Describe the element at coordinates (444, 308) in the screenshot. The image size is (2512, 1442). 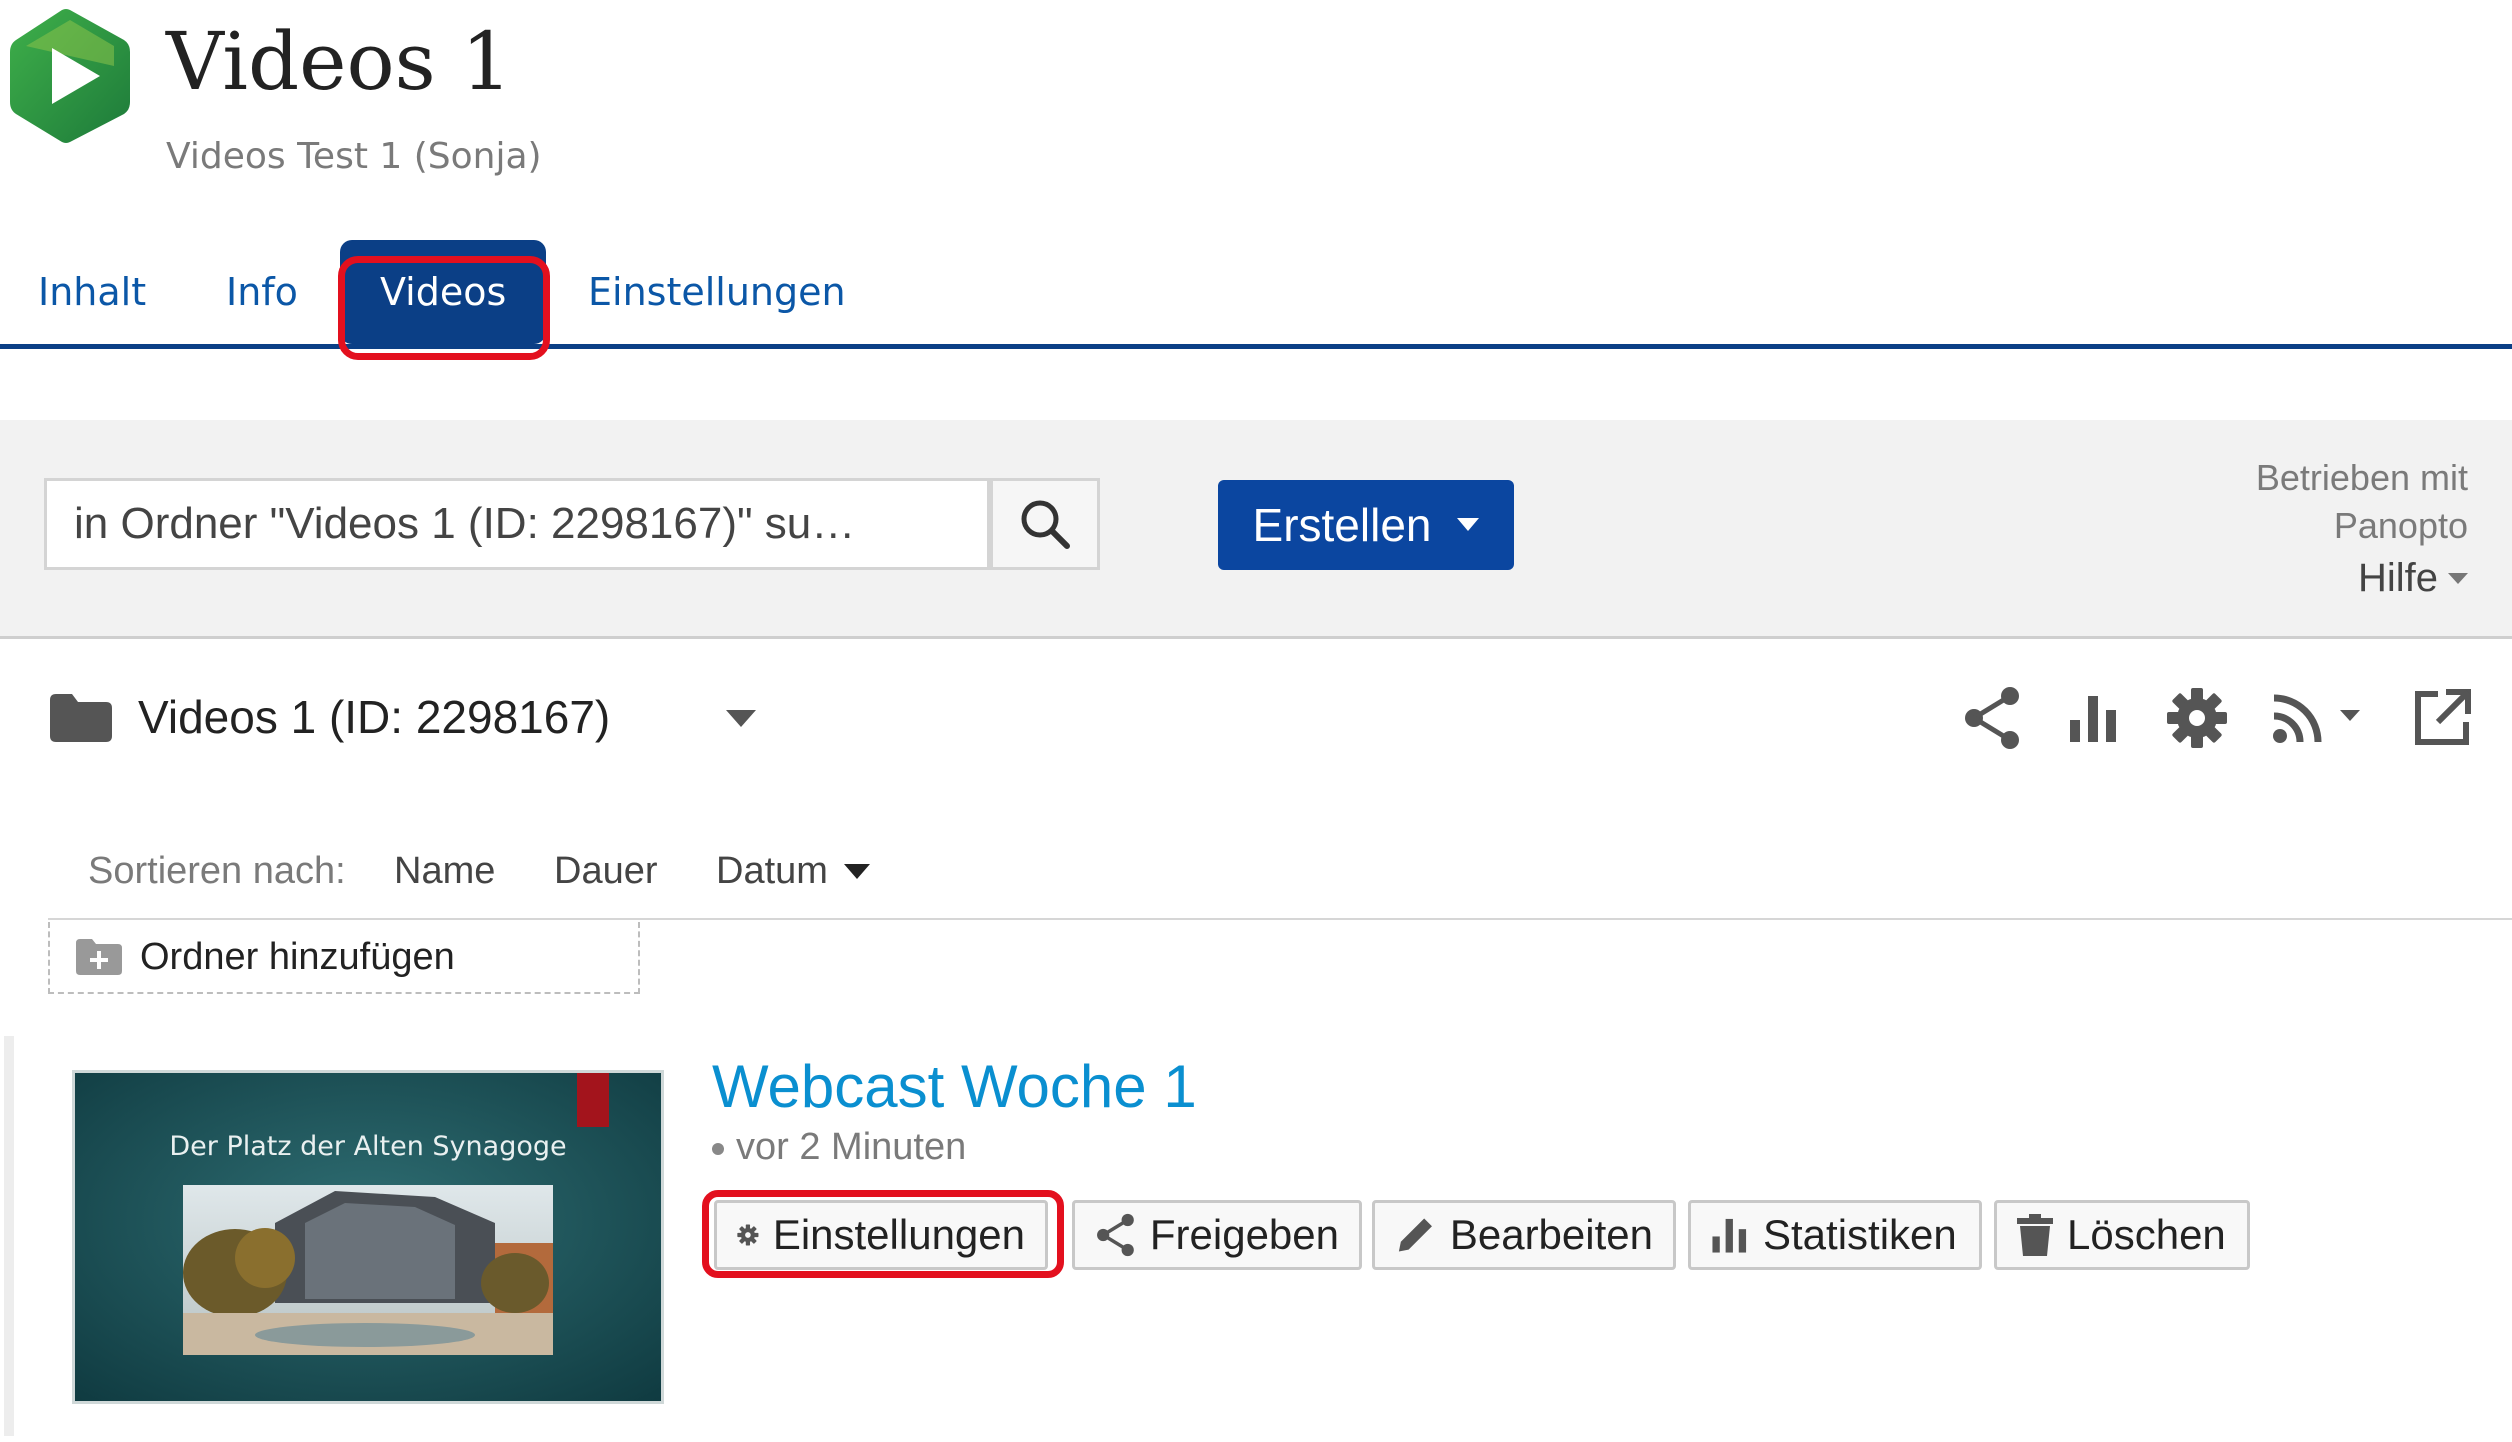
I see `tab-highlight-annotation` at that location.